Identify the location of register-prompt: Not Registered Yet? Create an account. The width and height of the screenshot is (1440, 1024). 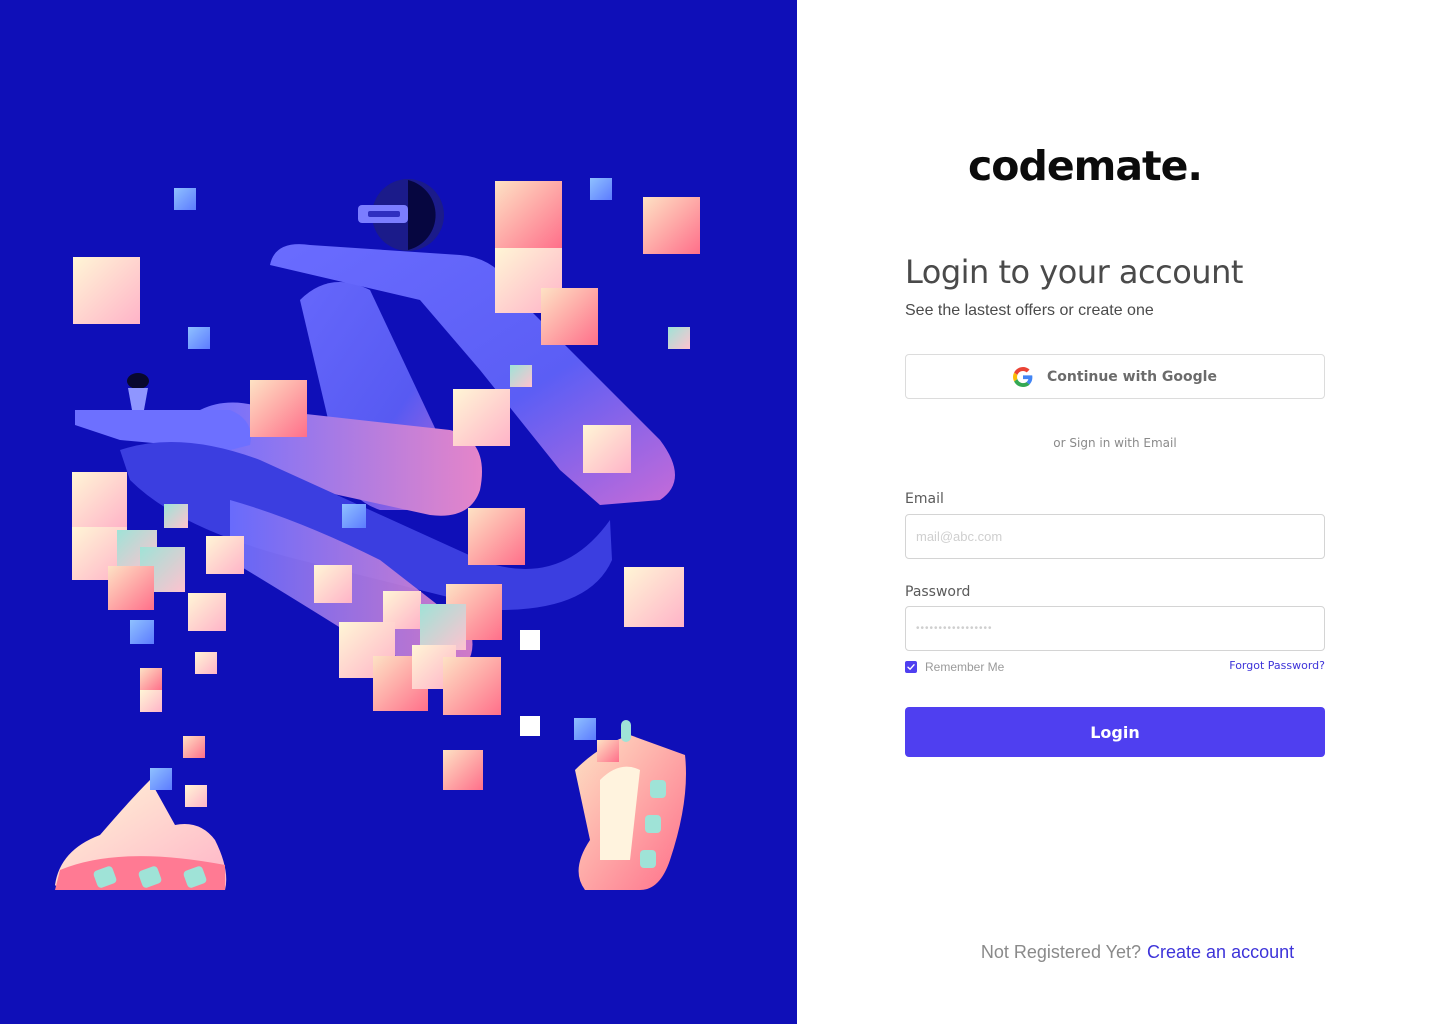
(1118, 952).